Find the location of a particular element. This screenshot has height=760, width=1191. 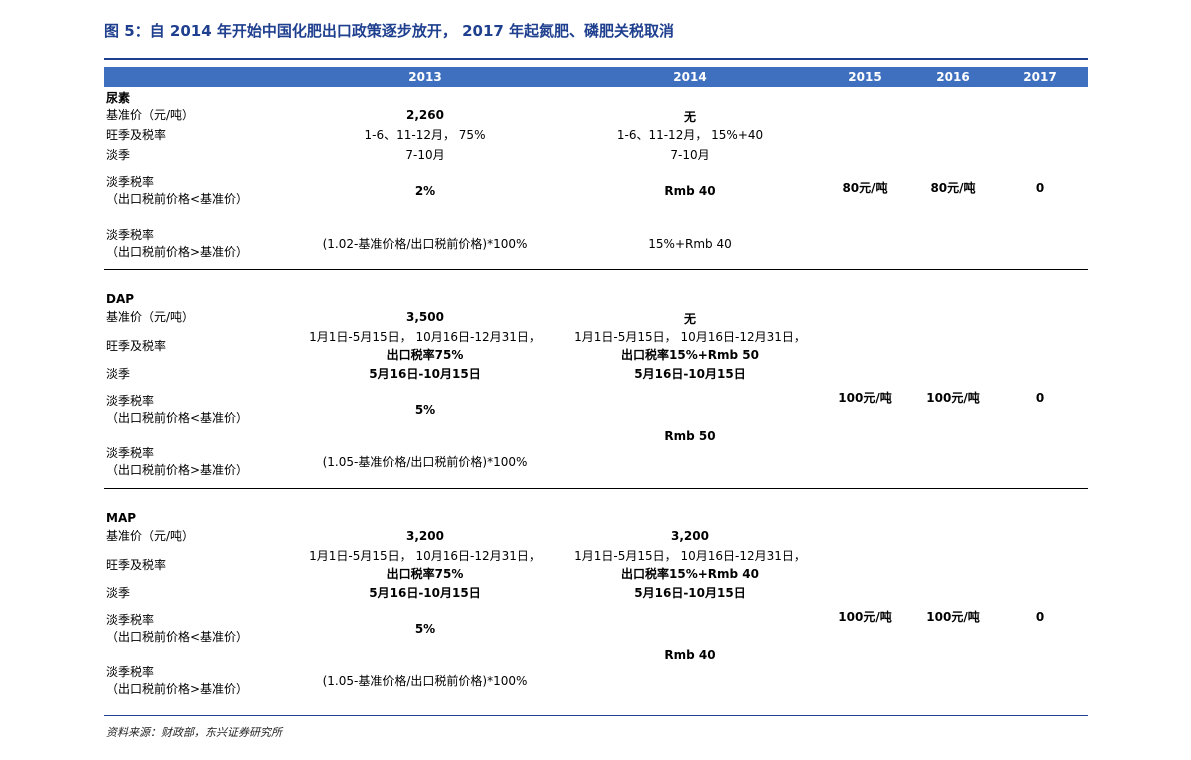

map-rate2-label-b: （出口税前价格>基准价） is located at coordinates (177, 689).